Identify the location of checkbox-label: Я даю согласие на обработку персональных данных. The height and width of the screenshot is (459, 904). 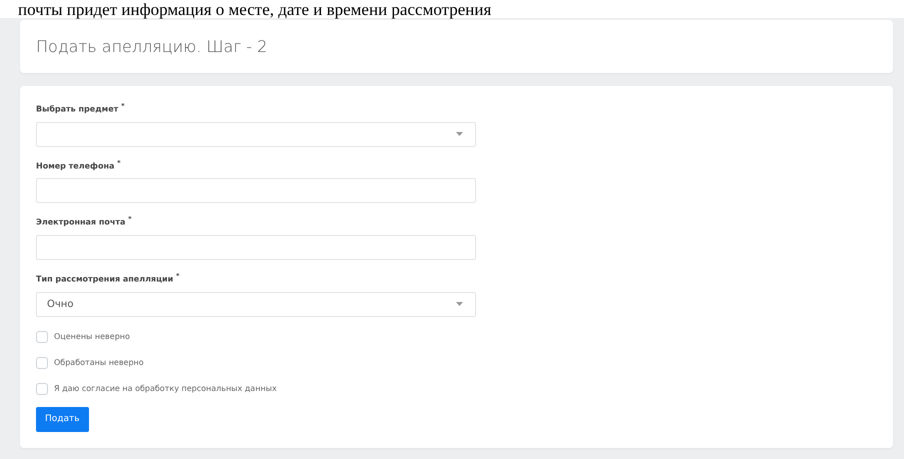
(165, 389).